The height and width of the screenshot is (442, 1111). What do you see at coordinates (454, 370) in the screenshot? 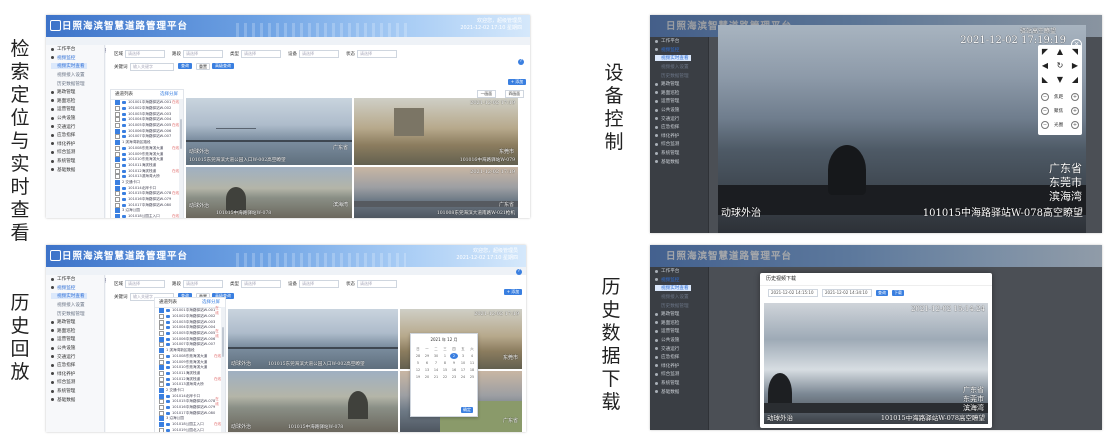
I see `calendar-day: 16` at bounding box center [454, 370].